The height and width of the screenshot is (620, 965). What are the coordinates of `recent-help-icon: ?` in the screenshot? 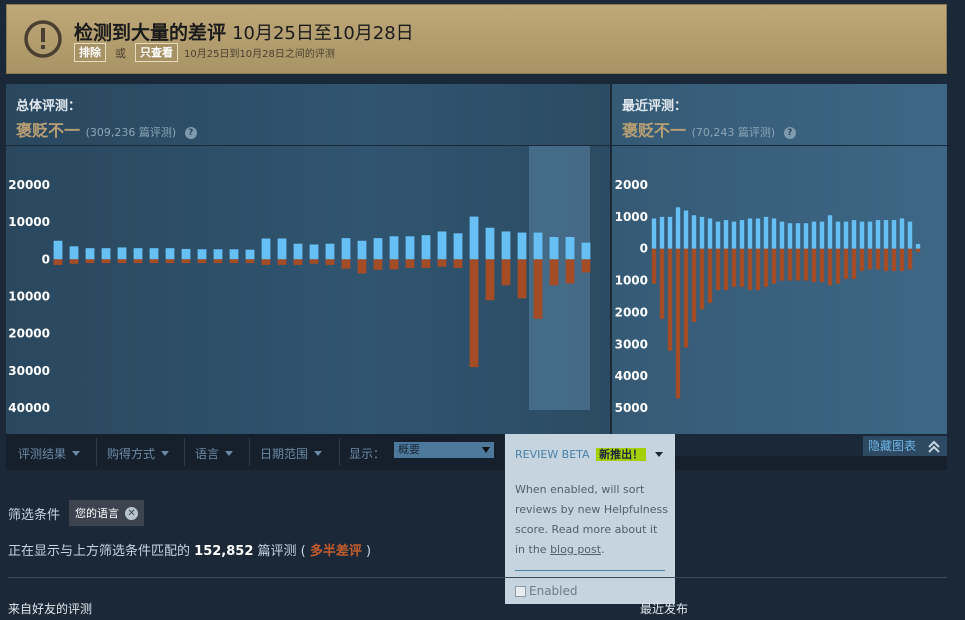 It's located at (789, 133).